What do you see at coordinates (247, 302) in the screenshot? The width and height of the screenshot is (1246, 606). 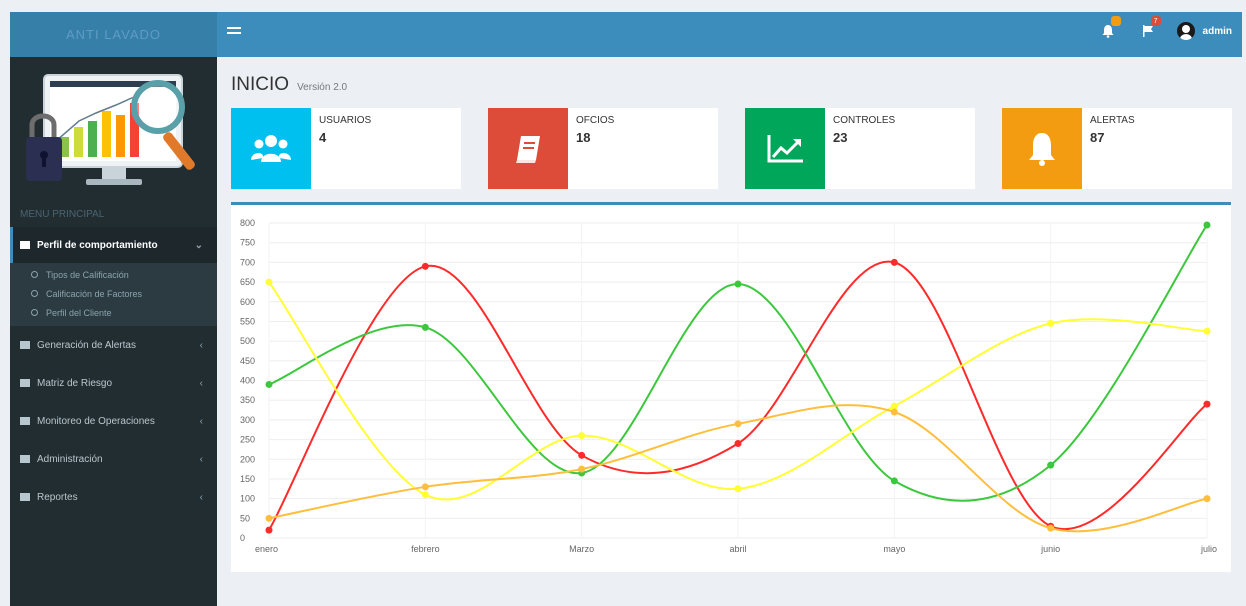 I see `y-tick-label: 600` at bounding box center [247, 302].